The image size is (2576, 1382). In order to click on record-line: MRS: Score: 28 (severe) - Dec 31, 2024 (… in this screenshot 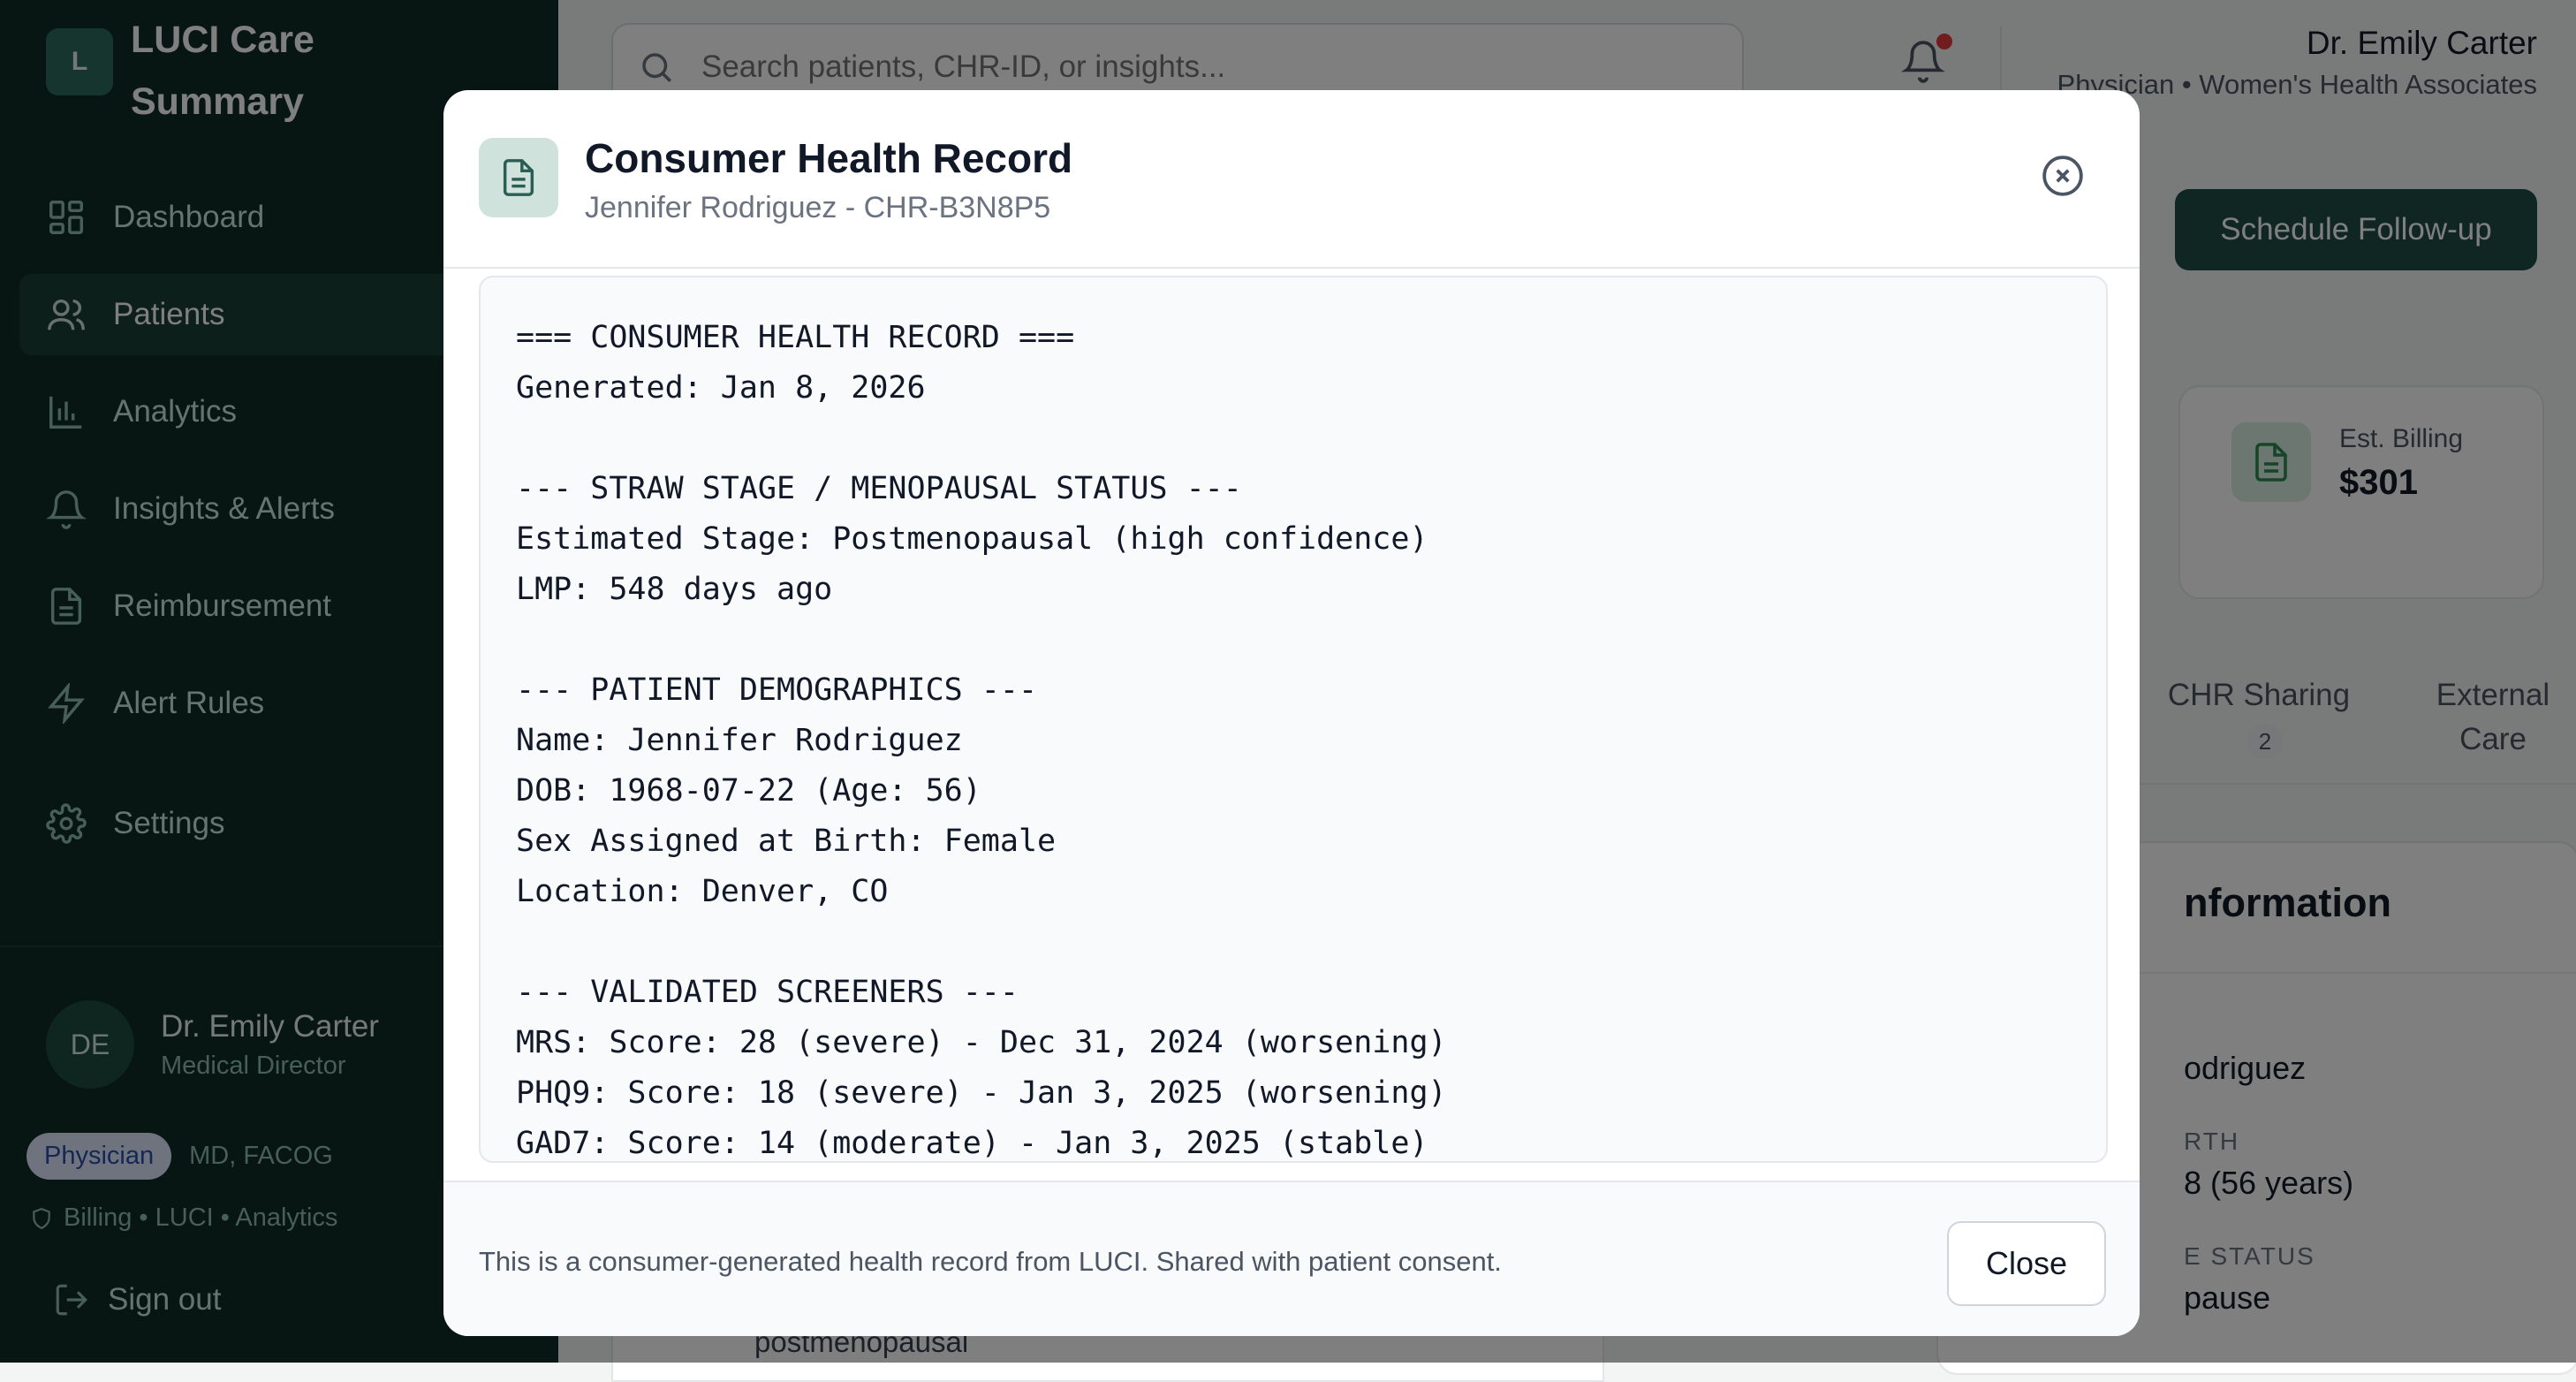, I will do `click(982, 1043)`.